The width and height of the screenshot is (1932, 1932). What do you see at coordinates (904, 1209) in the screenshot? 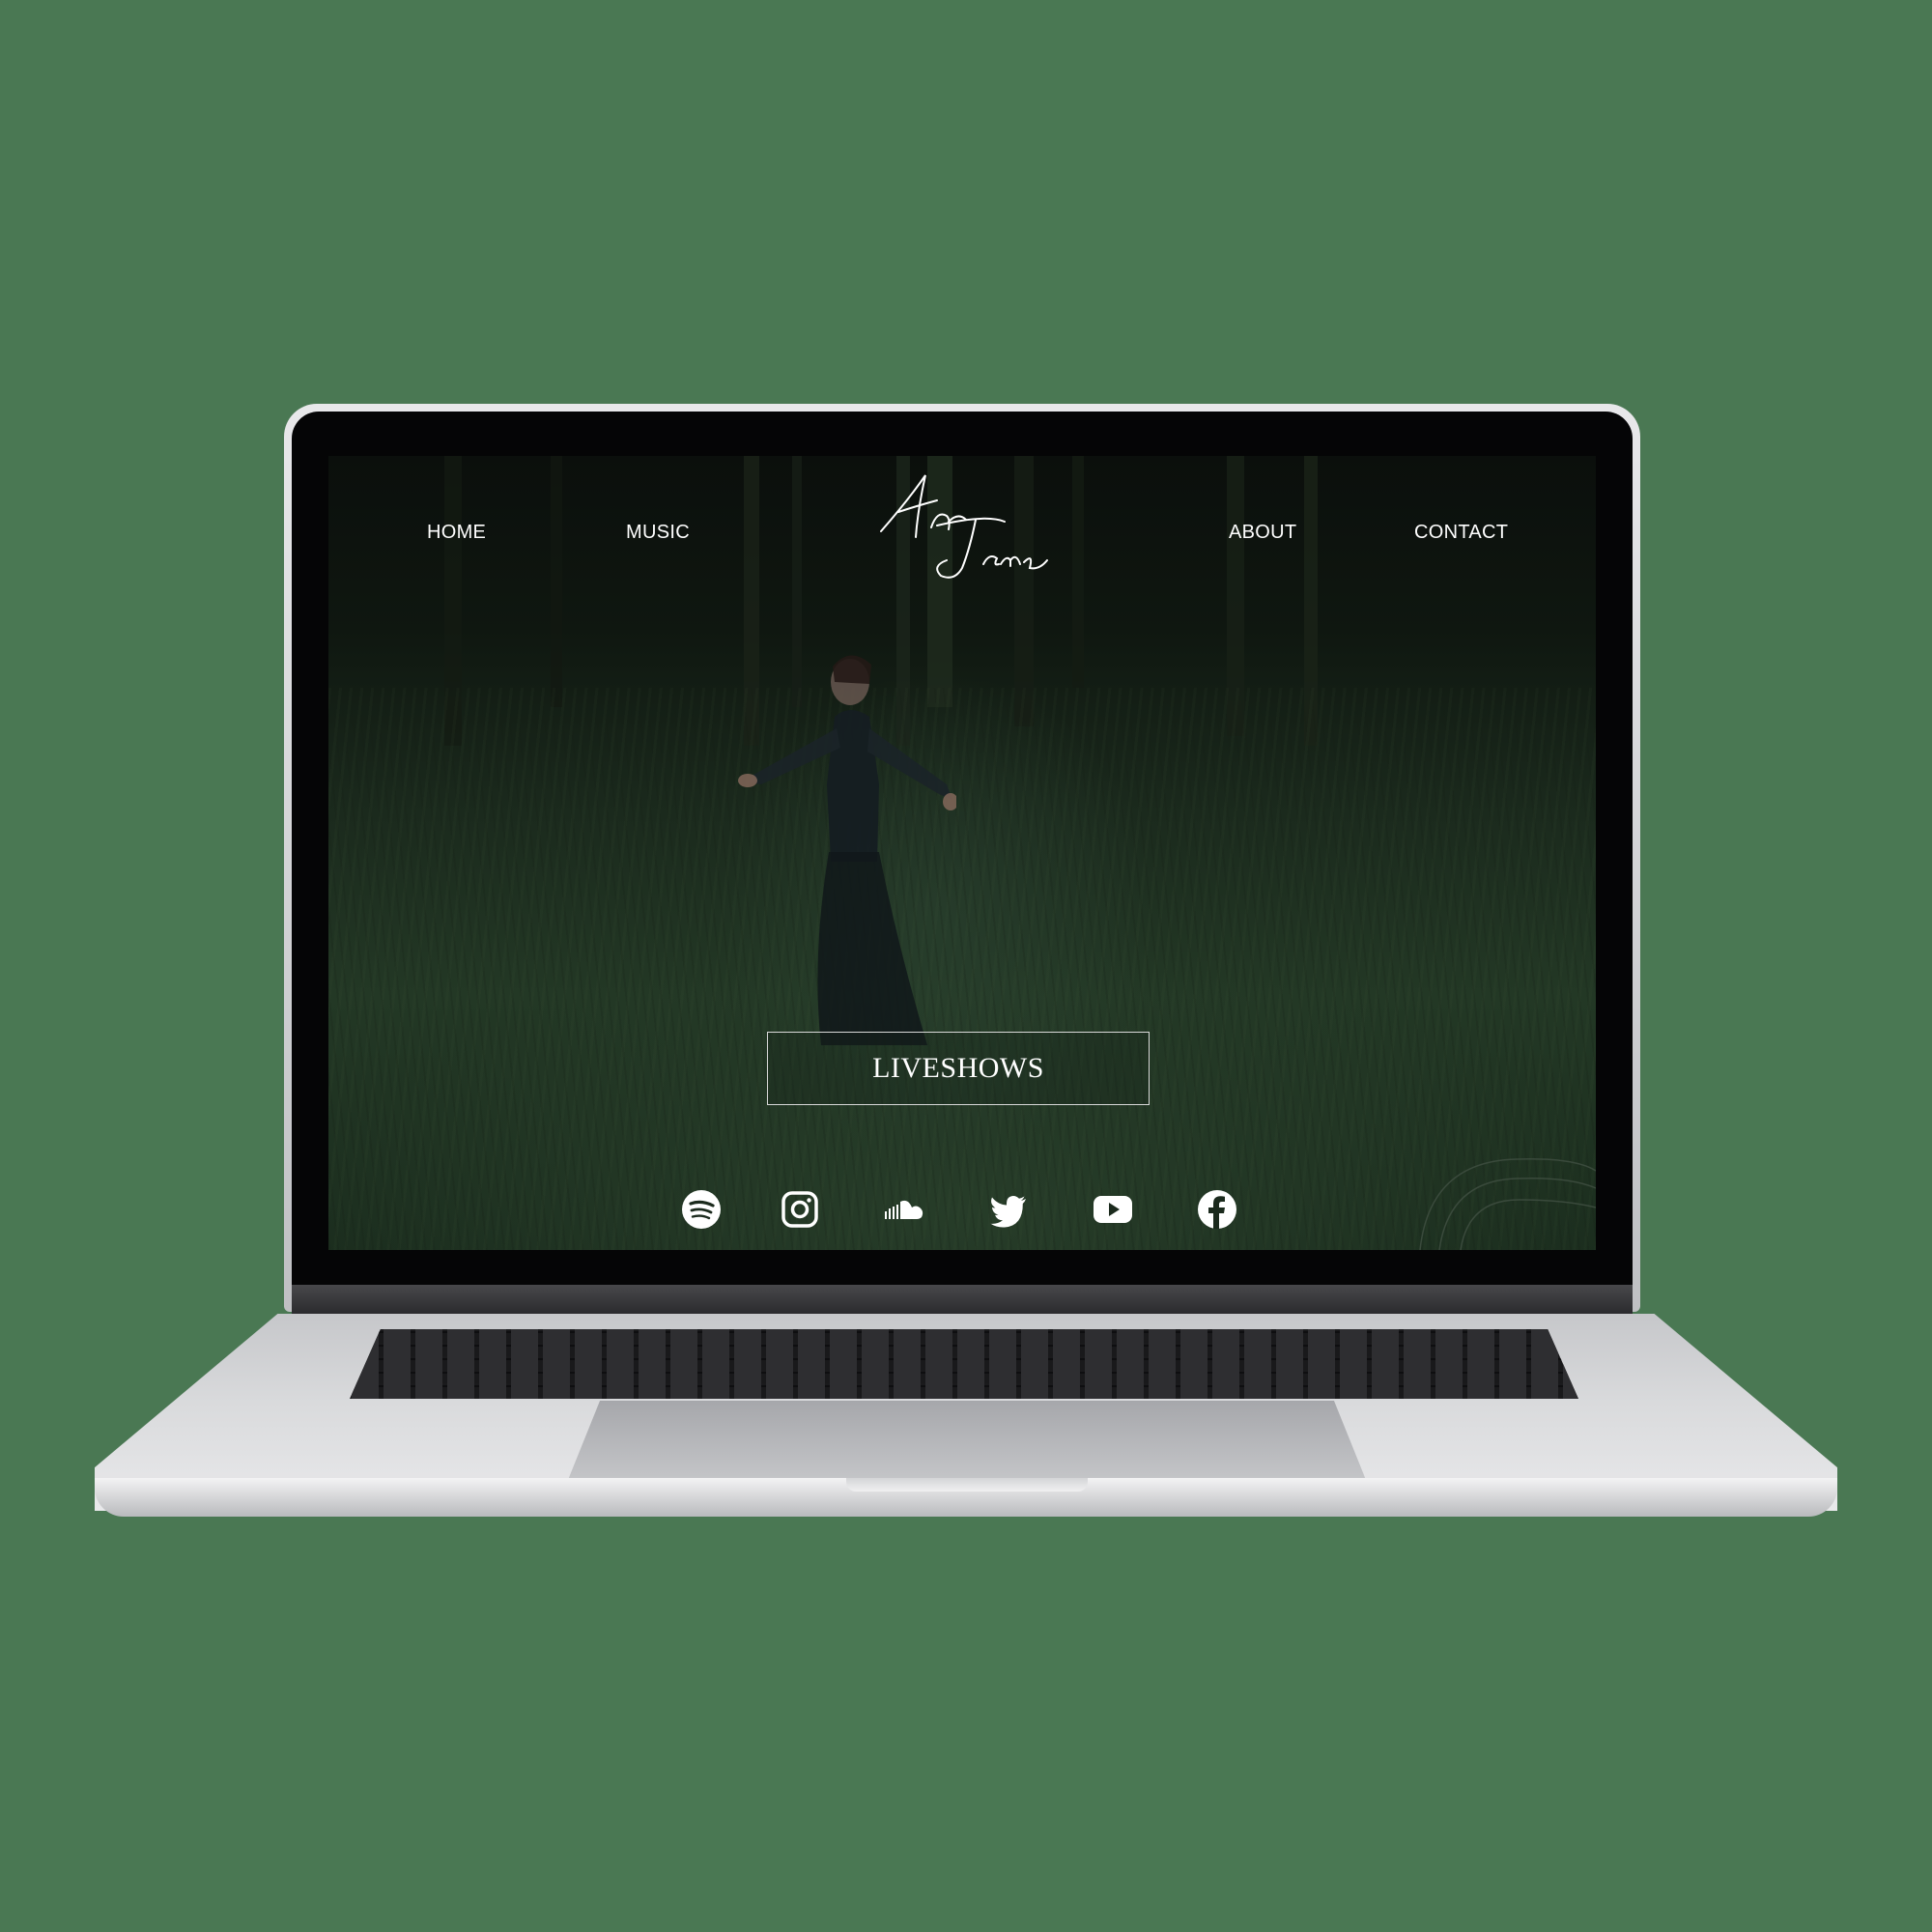
I see `soundcloud-icon` at bounding box center [904, 1209].